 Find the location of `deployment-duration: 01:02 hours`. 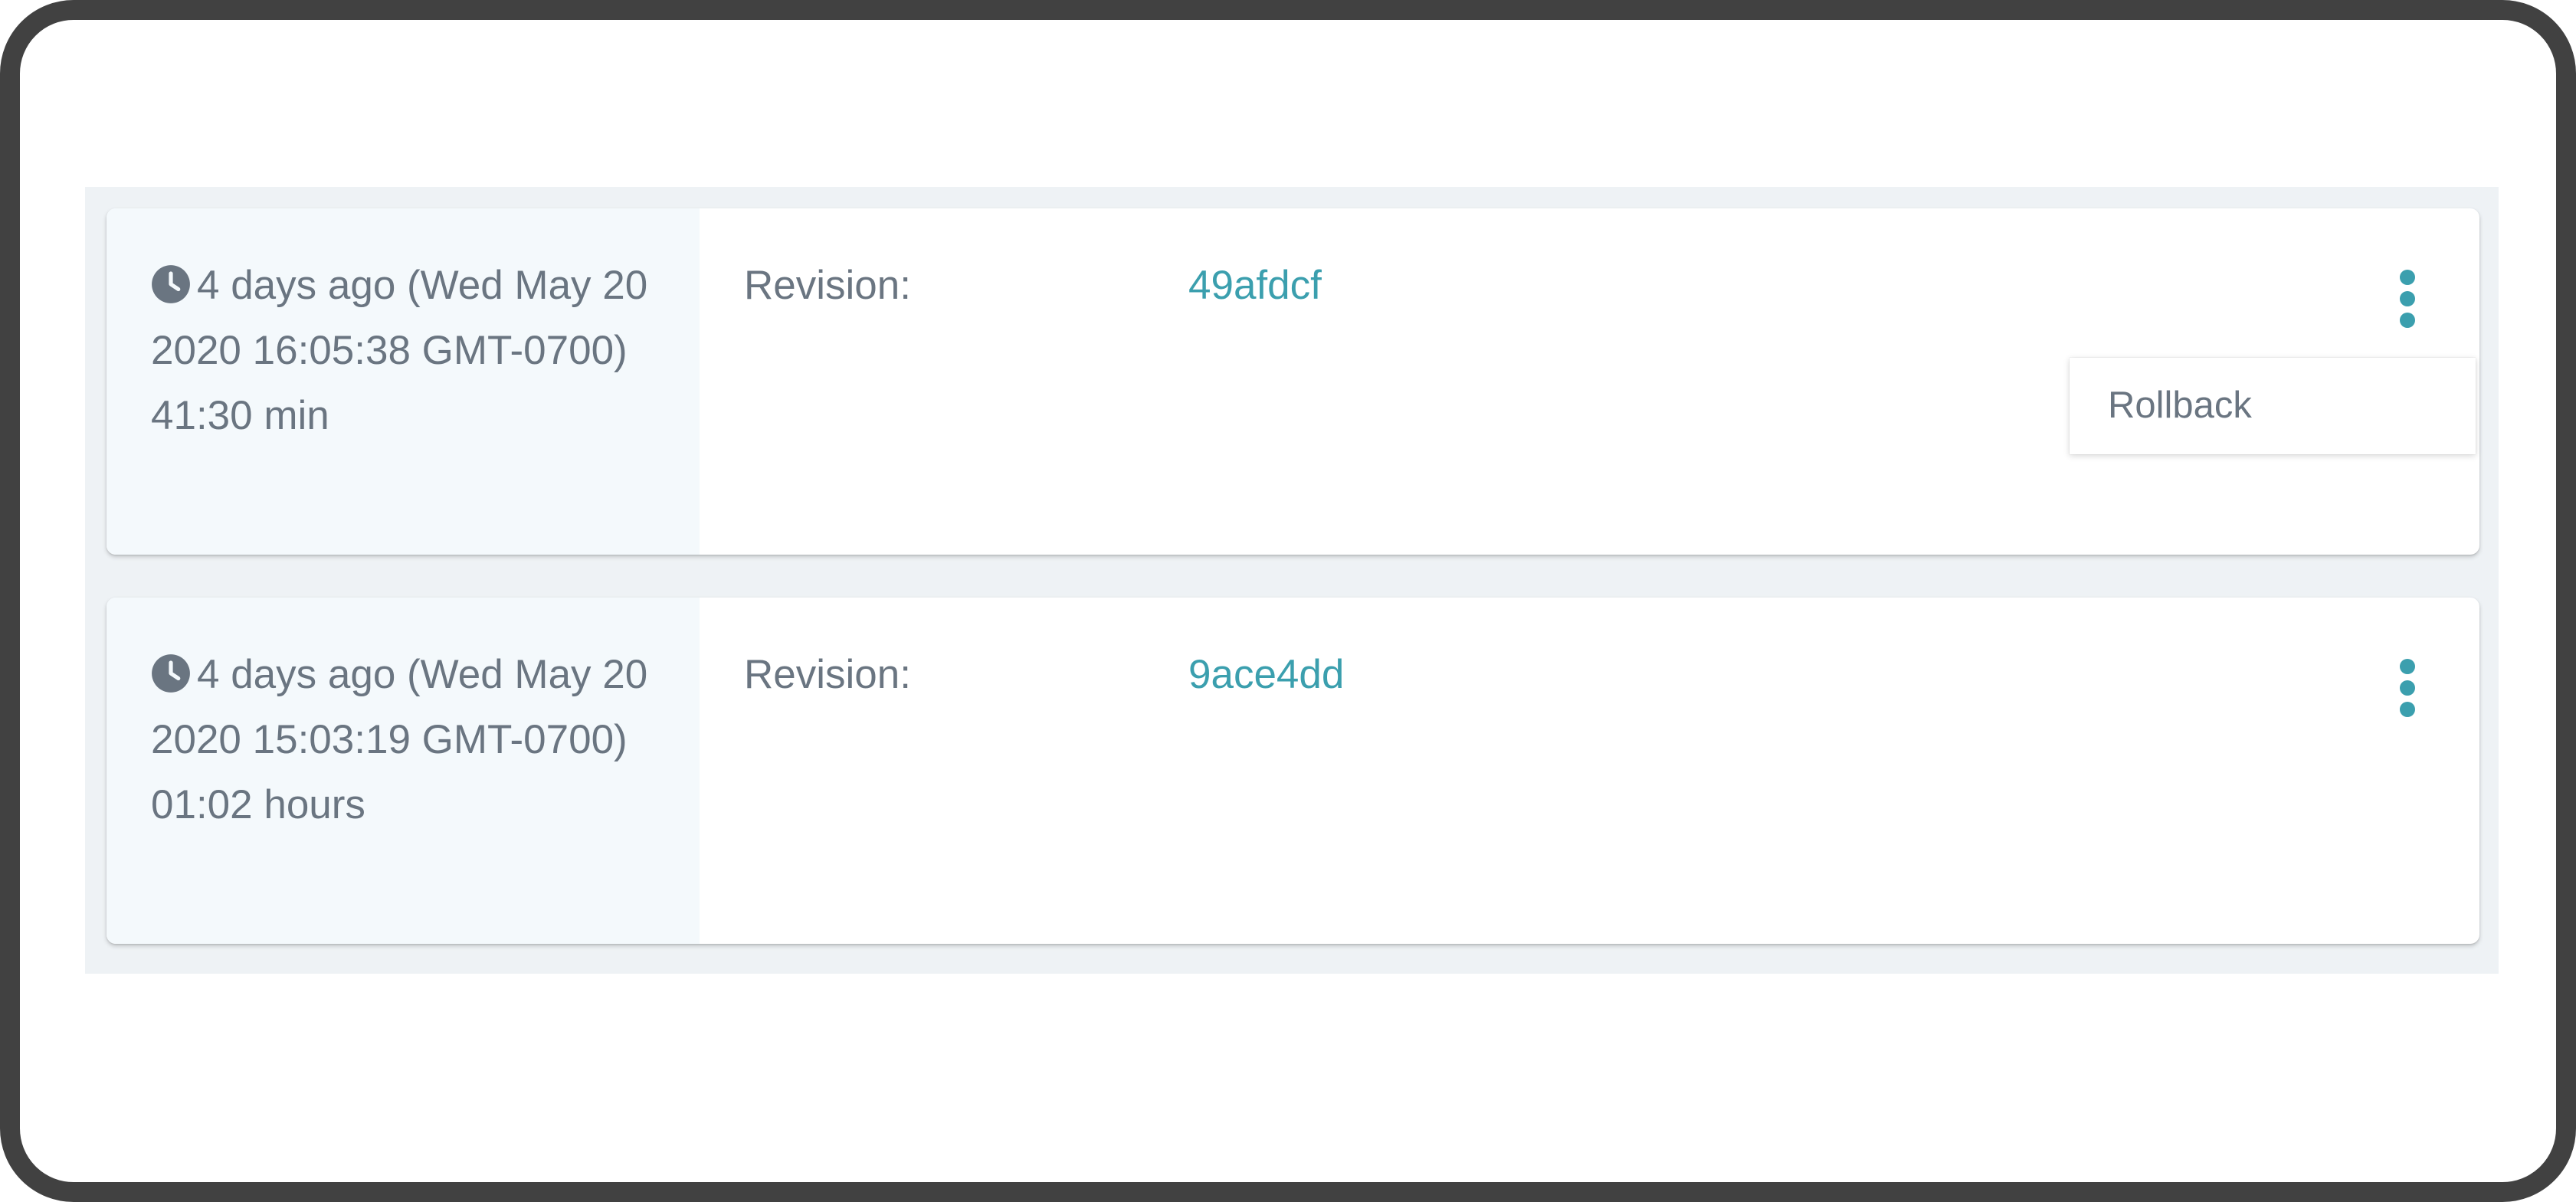

deployment-duration: 01:02 hours is located at coordinates (258, 804).